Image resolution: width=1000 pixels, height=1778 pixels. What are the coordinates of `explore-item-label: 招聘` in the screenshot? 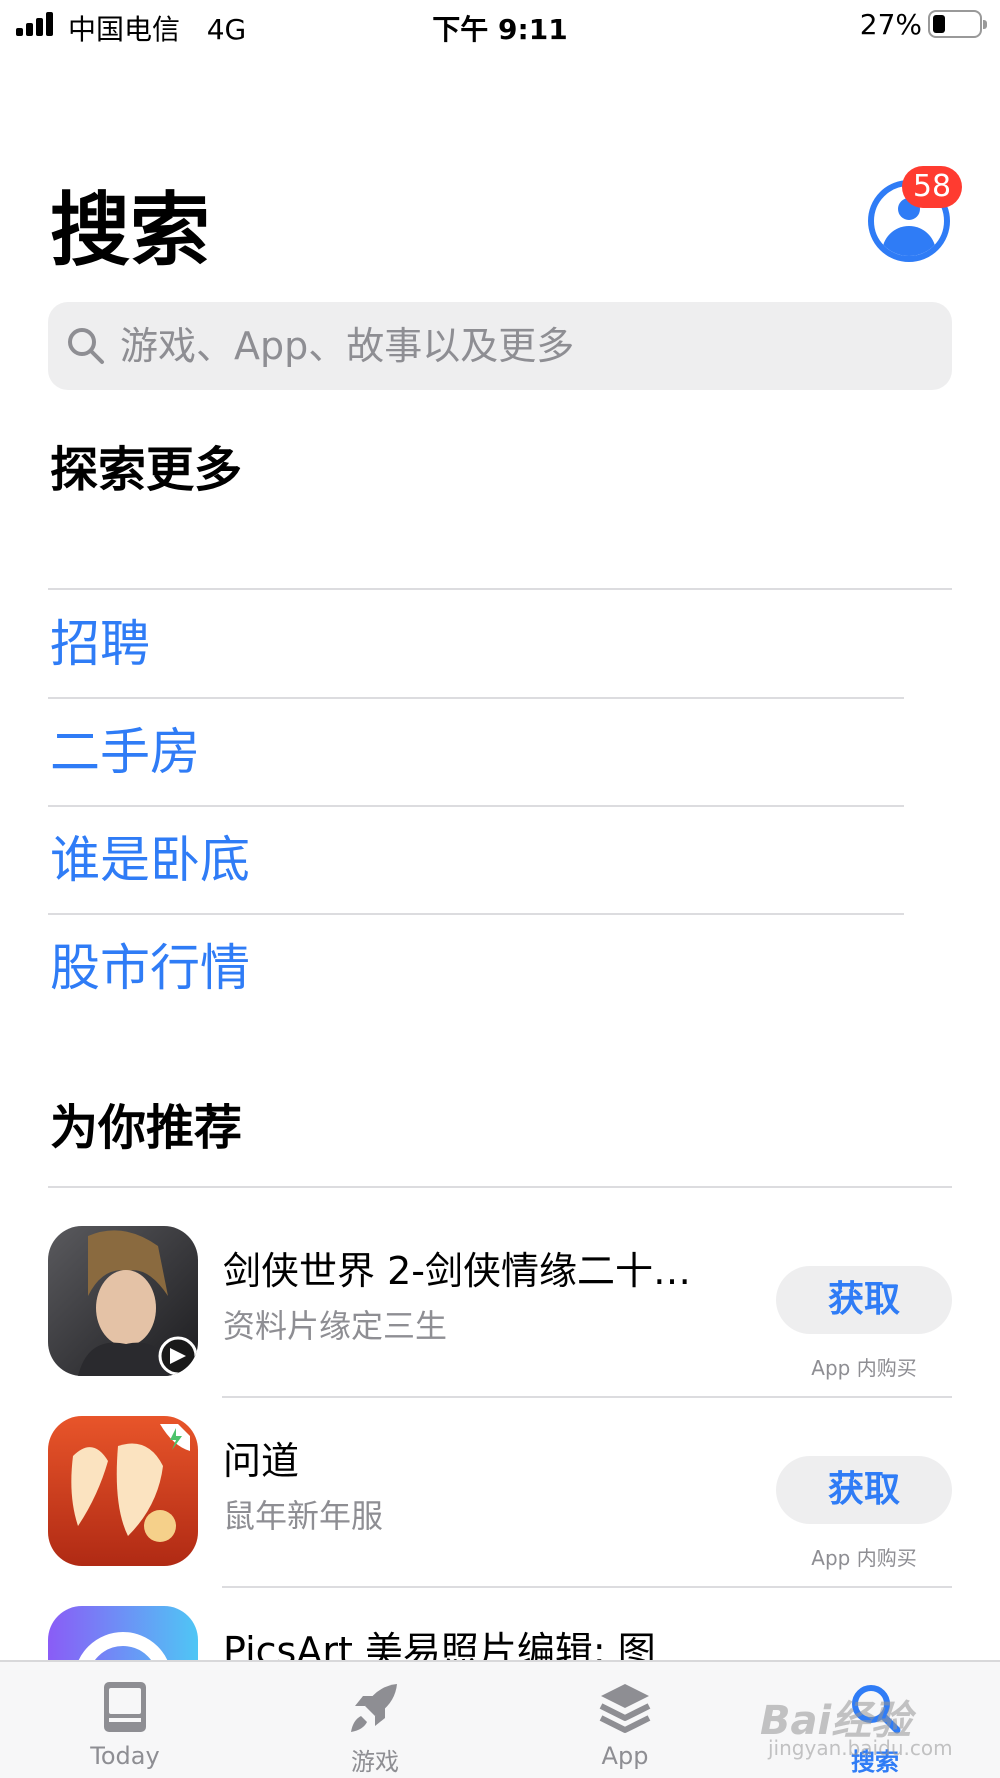 It's located at (100, 644).